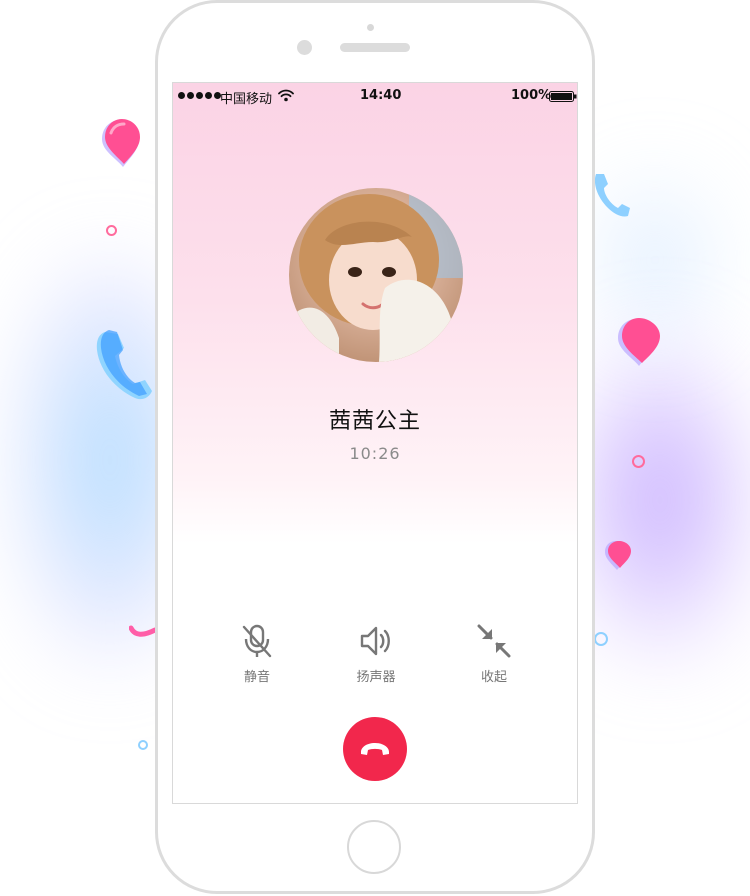 The width and height of the screenshot is (750, 896). I want to click on collapse-label: 收起, so click(493, 677).